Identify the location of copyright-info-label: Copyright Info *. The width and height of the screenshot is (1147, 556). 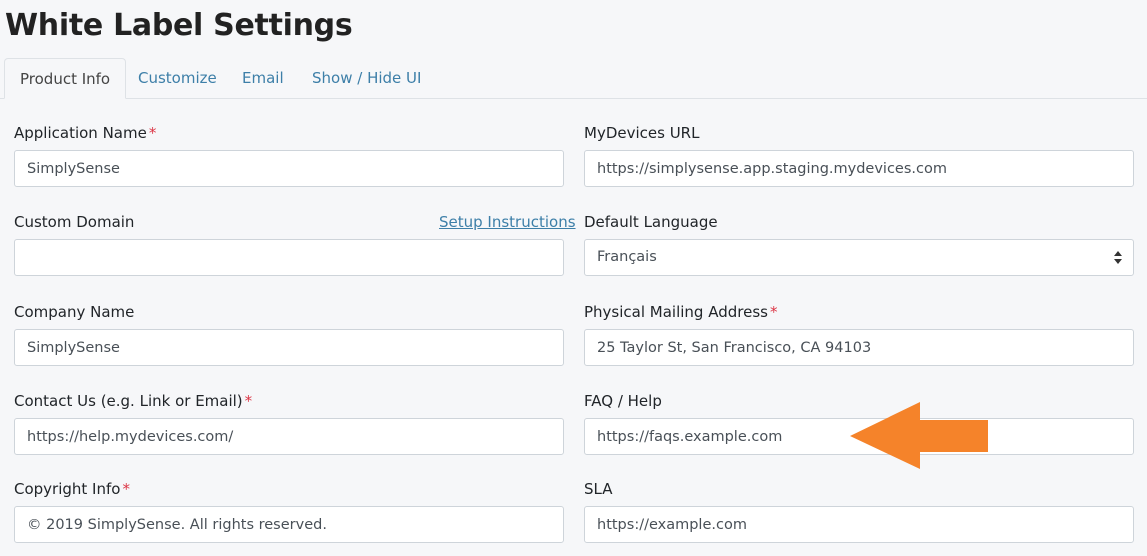
(72, 489).